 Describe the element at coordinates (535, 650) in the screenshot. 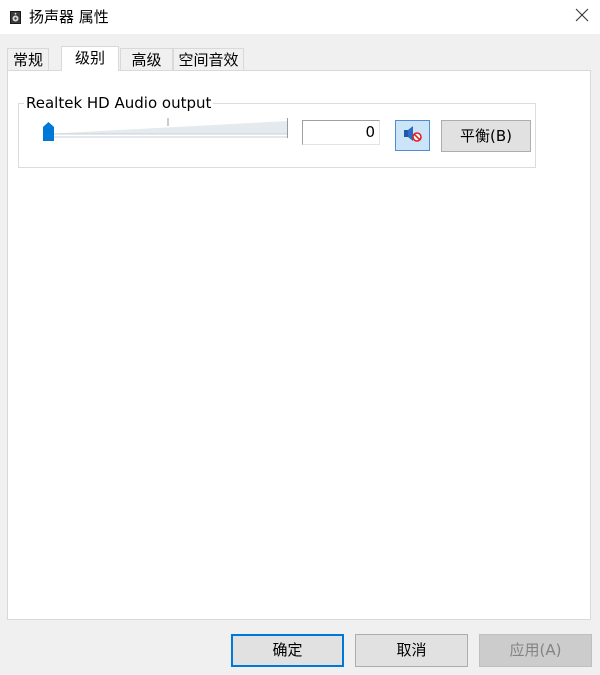

I see `apply-button: 应用(A)` at that location.